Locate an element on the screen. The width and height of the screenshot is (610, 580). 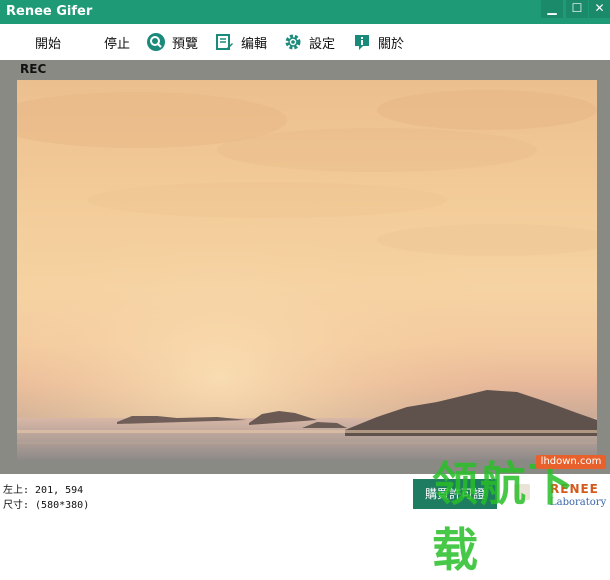
start-label: 開始 is located at coordinates (48, 44).